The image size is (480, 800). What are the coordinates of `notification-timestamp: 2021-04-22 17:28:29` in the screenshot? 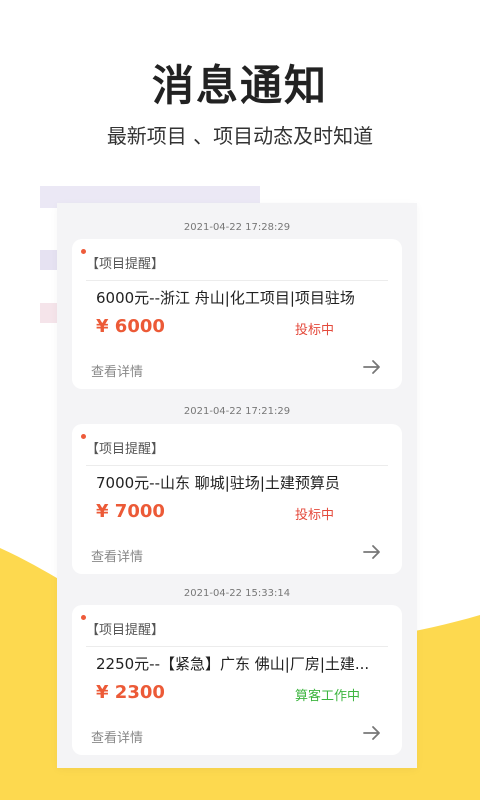 It's located at (237, 227).